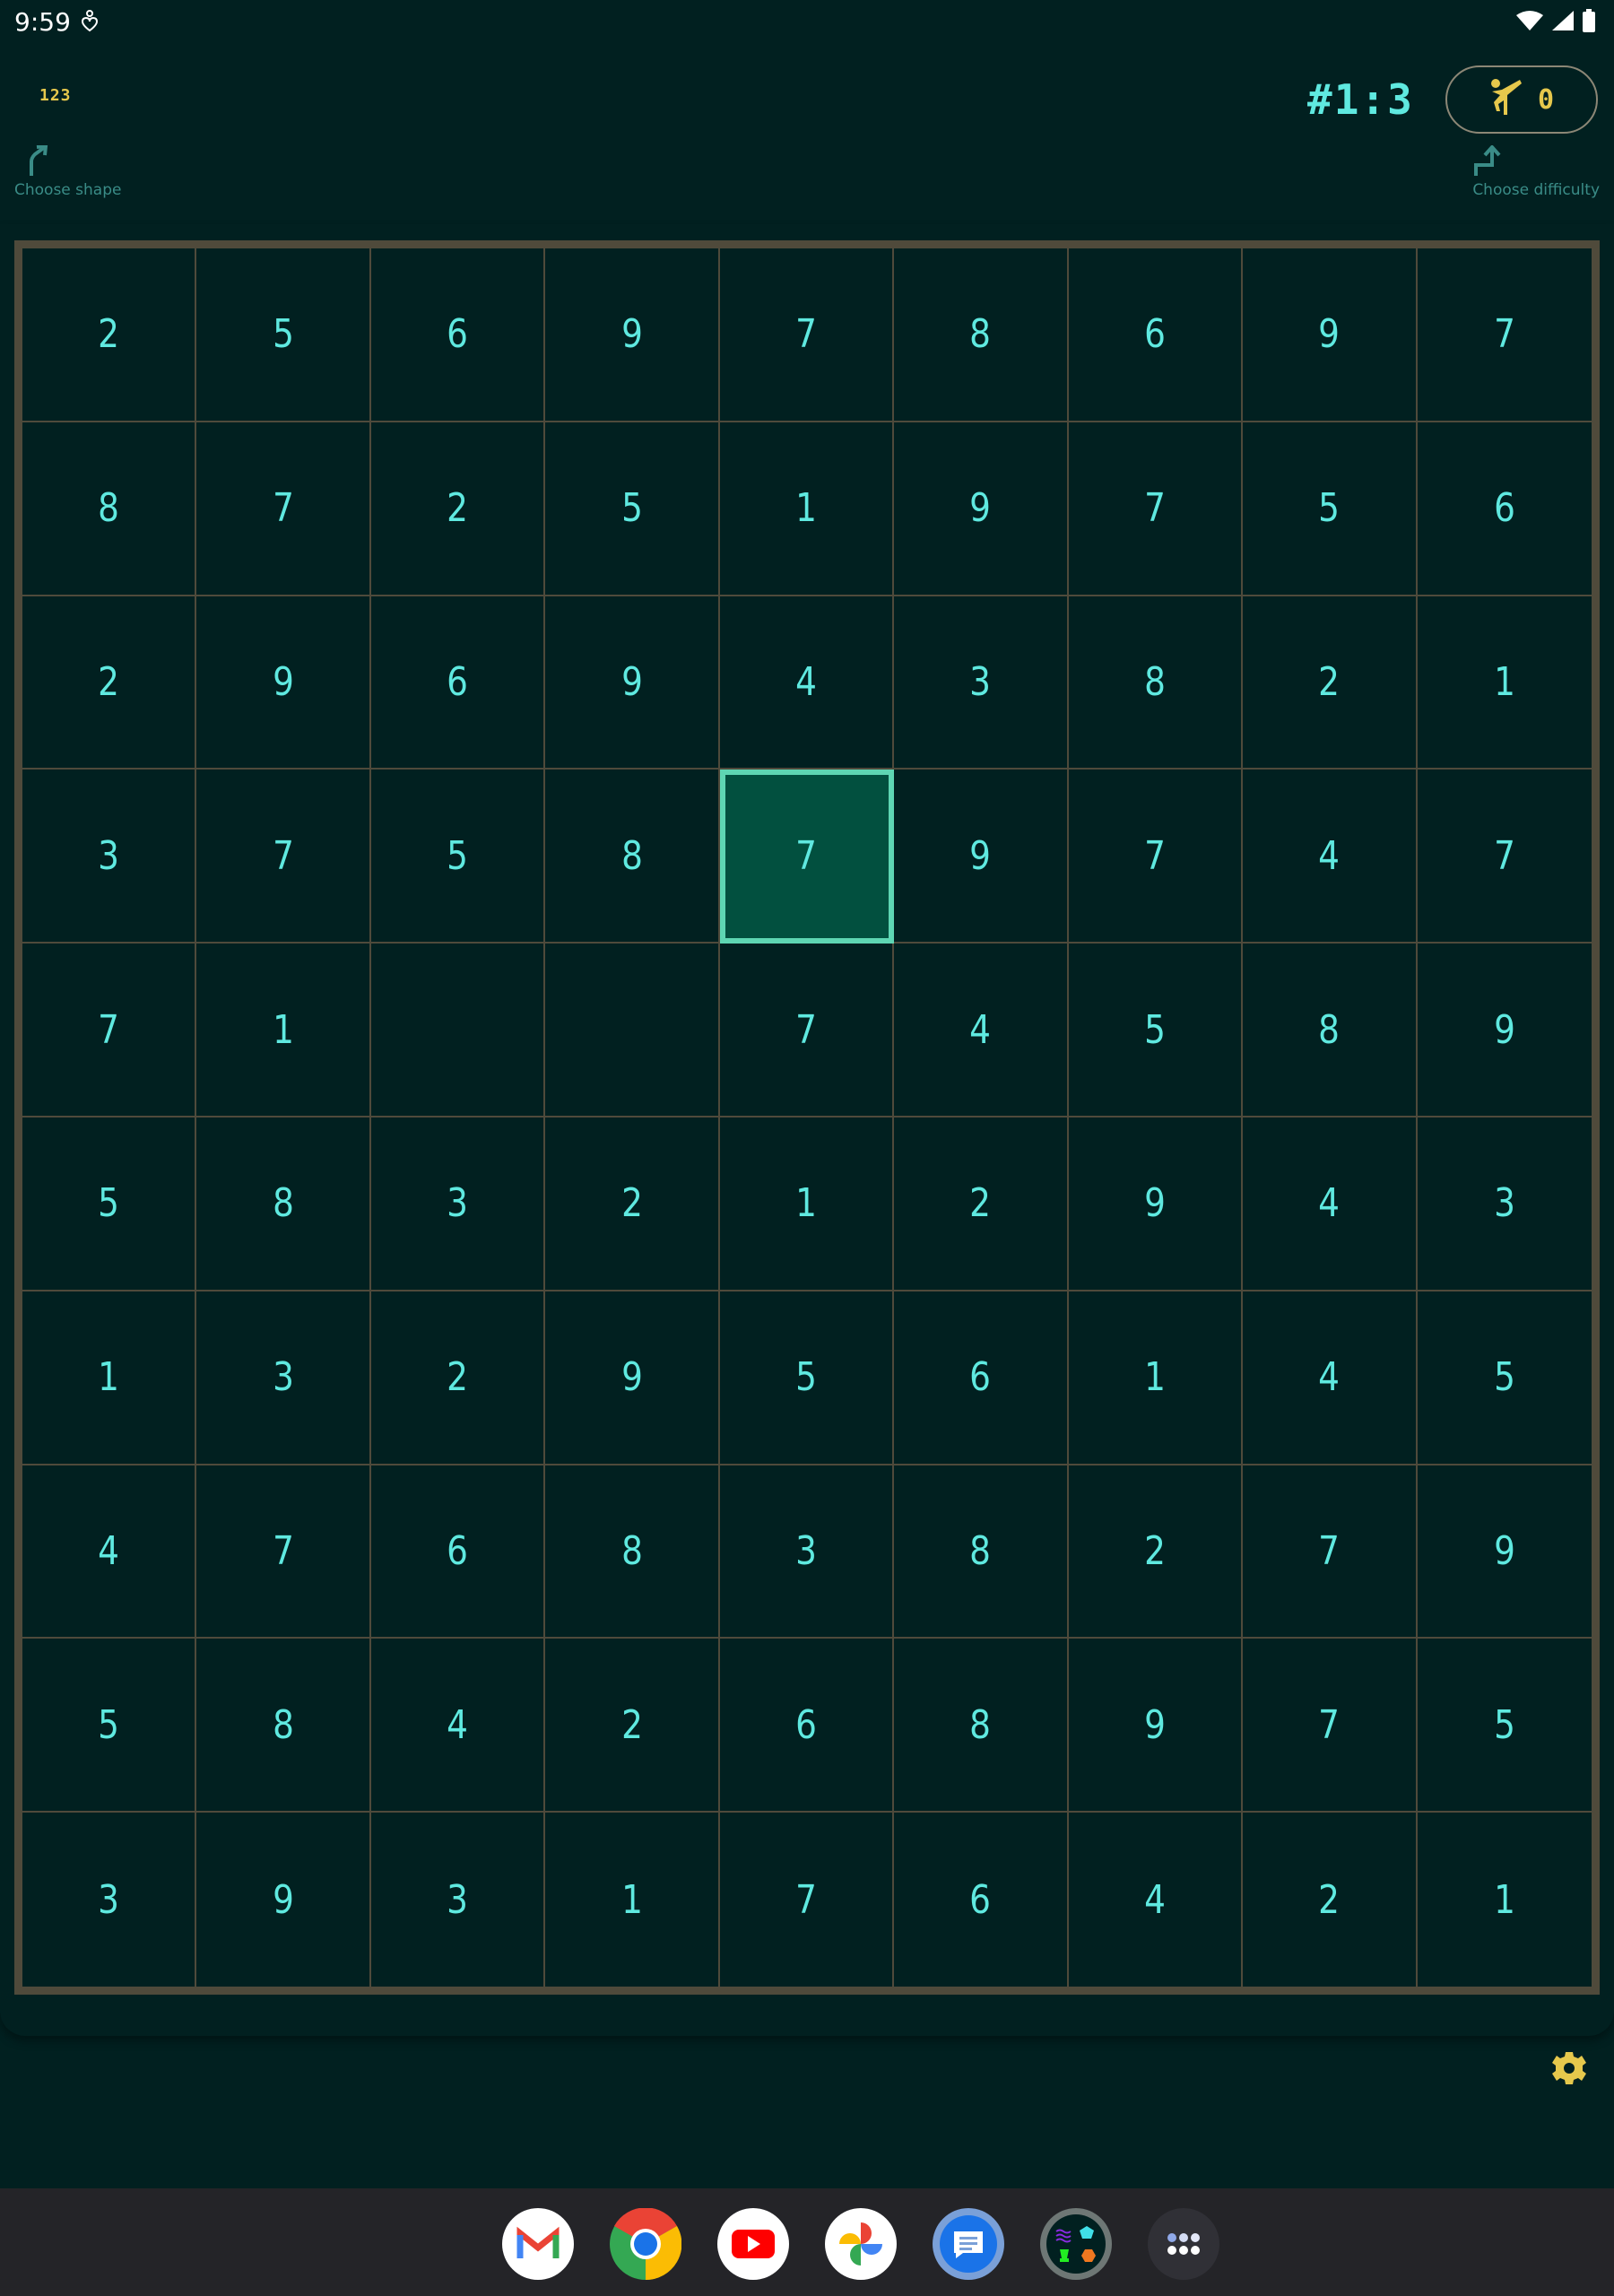 This screenshot has height=2296, width=1614. Describe the element at coordinates (1183, 2244) in the screenshot. I see `all-apps-button` at that location.